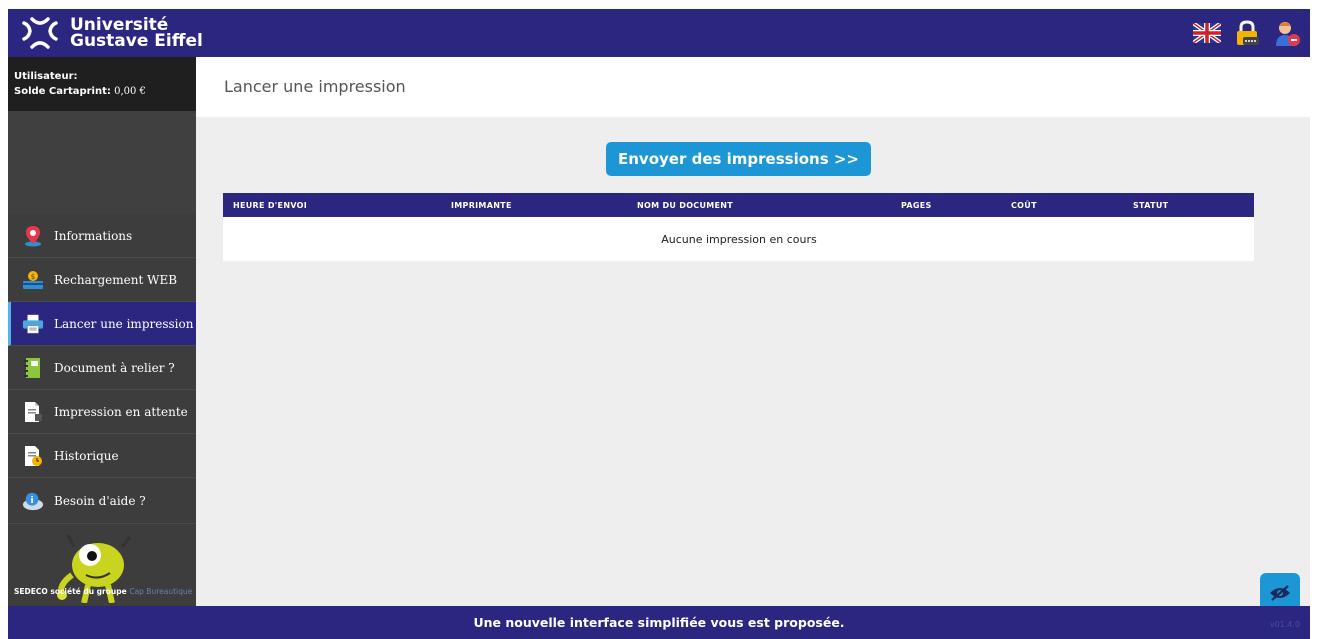  Describe the element at coordinates (160, 591) in the screenshot. I see `company-credit-link: Cap Bureautique` at that location.